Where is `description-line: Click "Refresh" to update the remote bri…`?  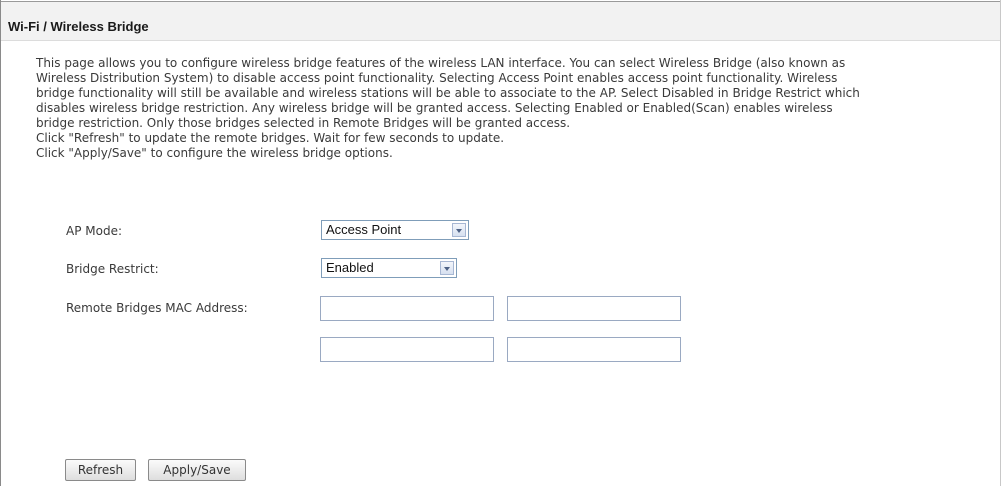 description-line: Click "Refresh" to update the remote bri… is located at coordinates (270, 138).